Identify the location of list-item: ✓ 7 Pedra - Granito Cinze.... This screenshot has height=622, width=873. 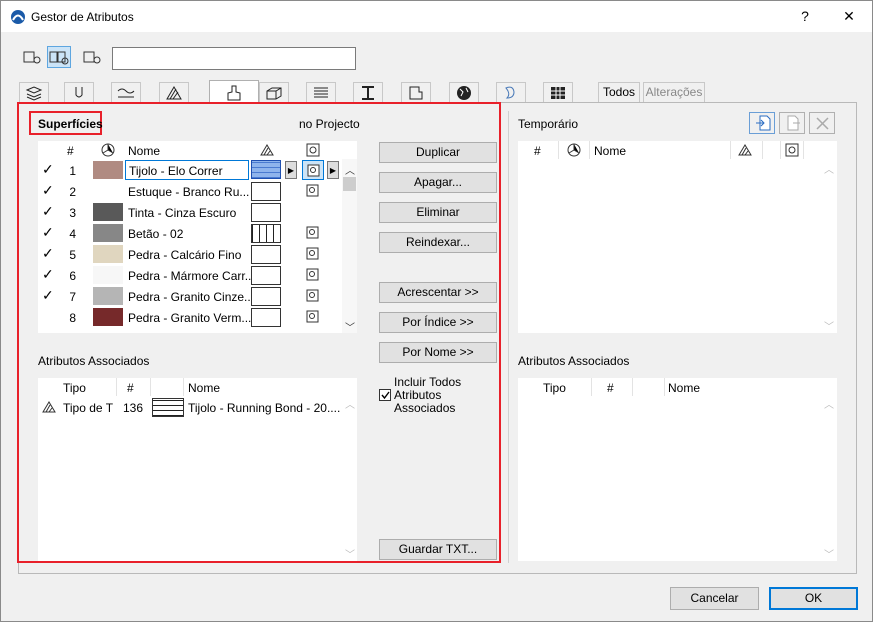
(191, 296).